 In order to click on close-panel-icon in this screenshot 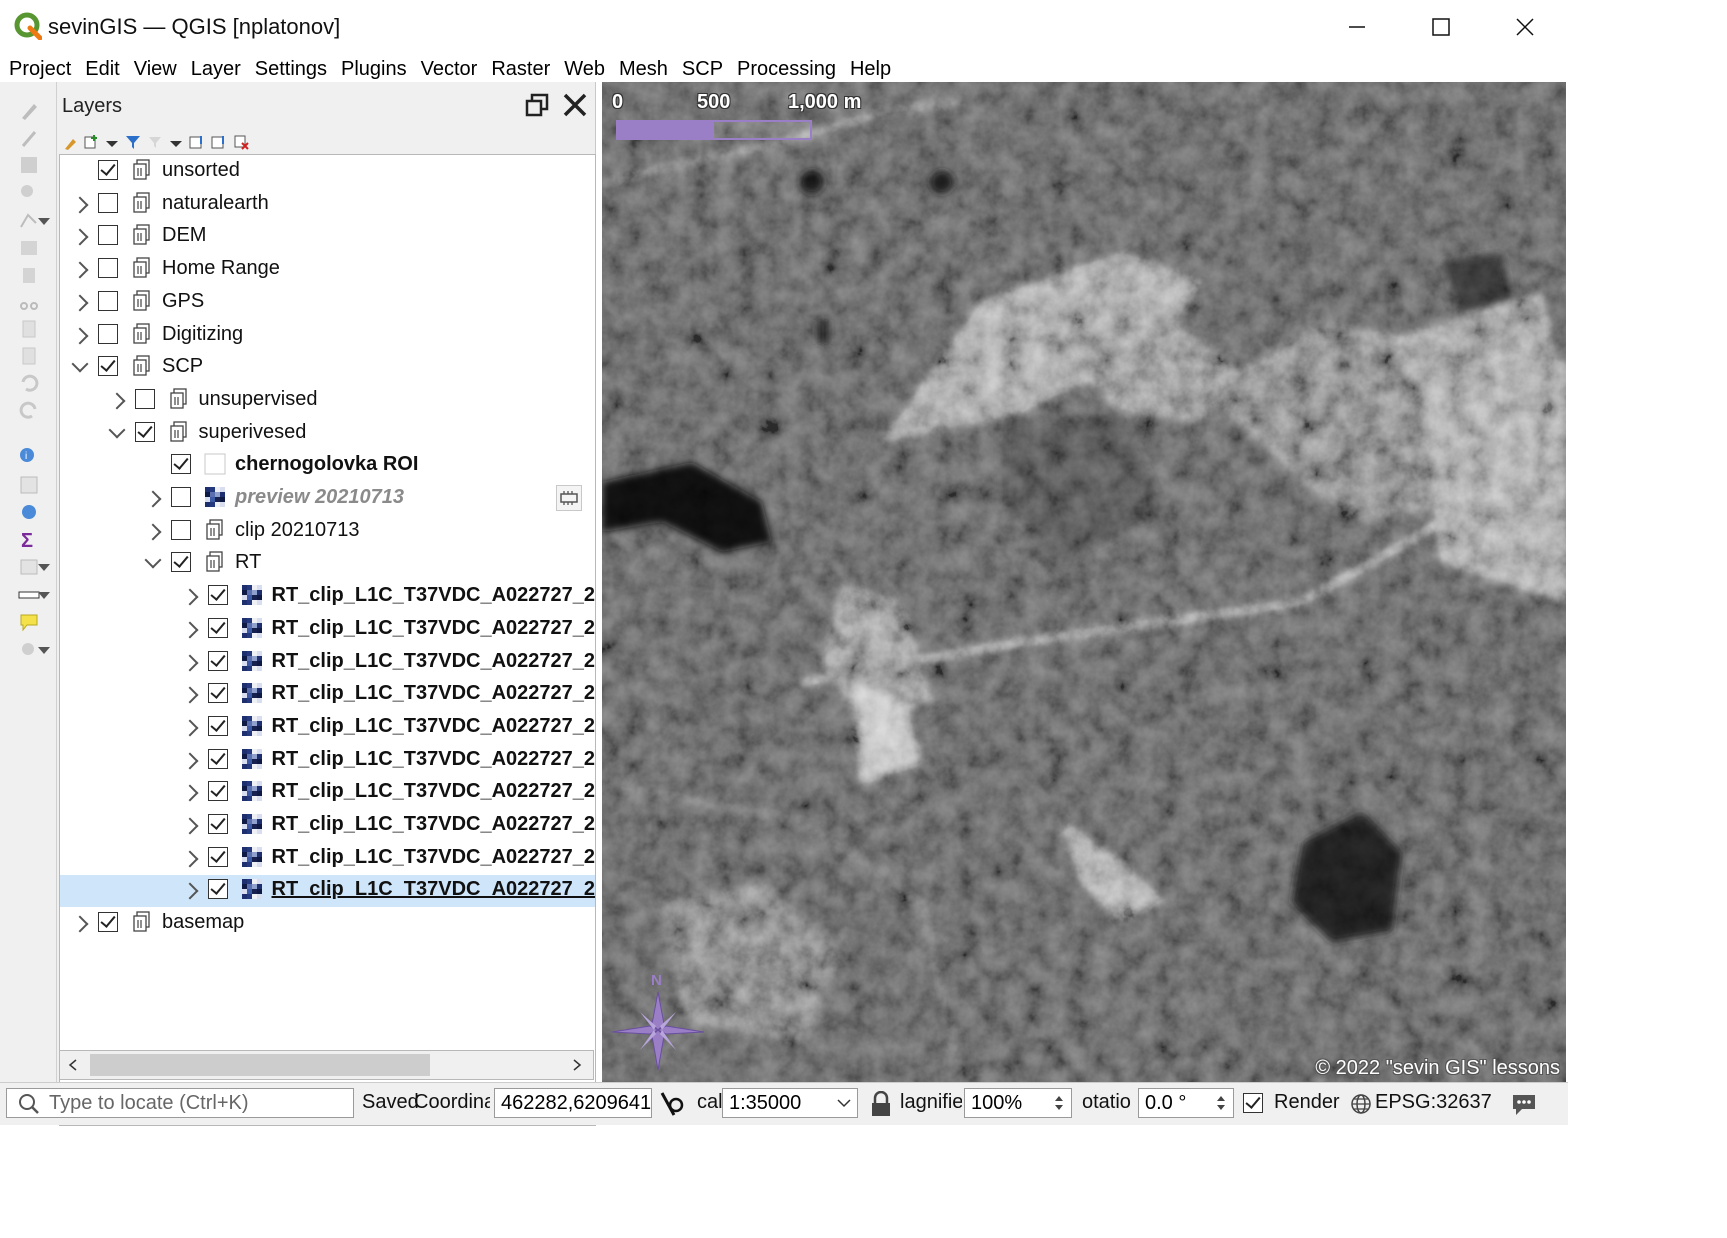, I will do `click(575, 105)`.